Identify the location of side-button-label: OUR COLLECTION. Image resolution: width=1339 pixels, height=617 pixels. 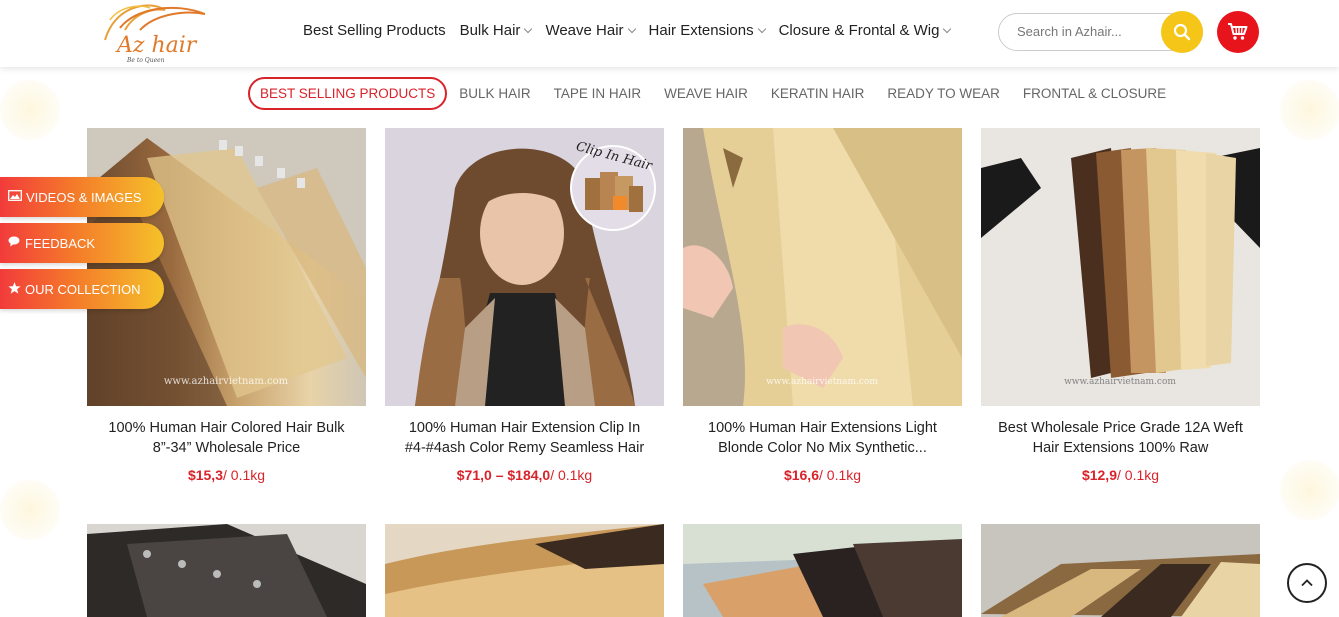
(83, 289).